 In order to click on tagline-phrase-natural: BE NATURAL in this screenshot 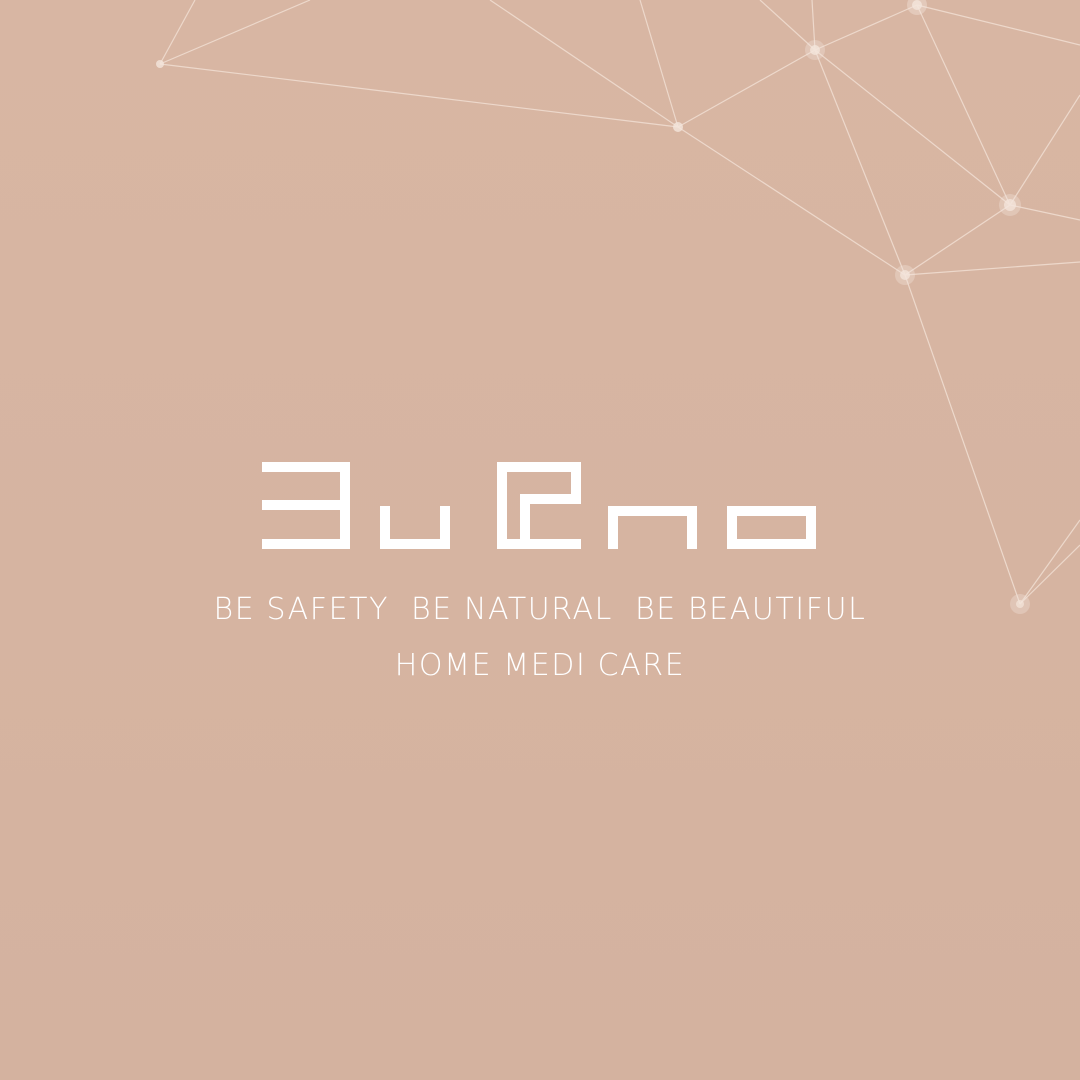, I will do `click(512, 609)`.